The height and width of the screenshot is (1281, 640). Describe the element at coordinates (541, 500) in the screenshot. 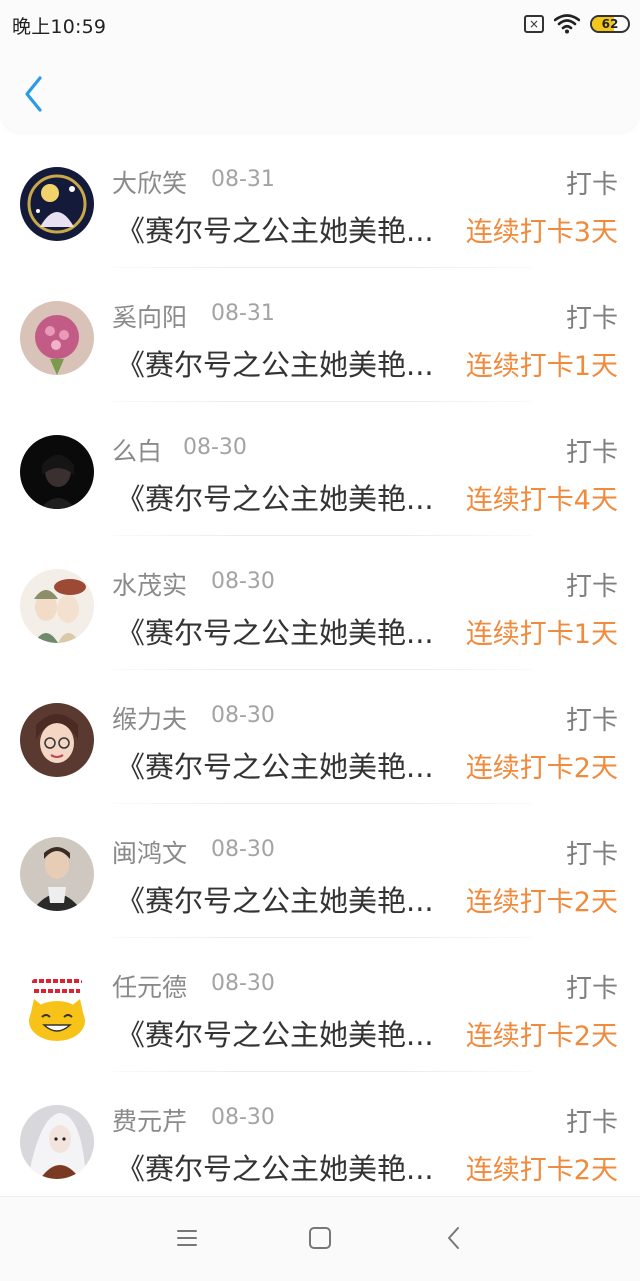

I see `streak-count: 连续打卡4天` at that location.